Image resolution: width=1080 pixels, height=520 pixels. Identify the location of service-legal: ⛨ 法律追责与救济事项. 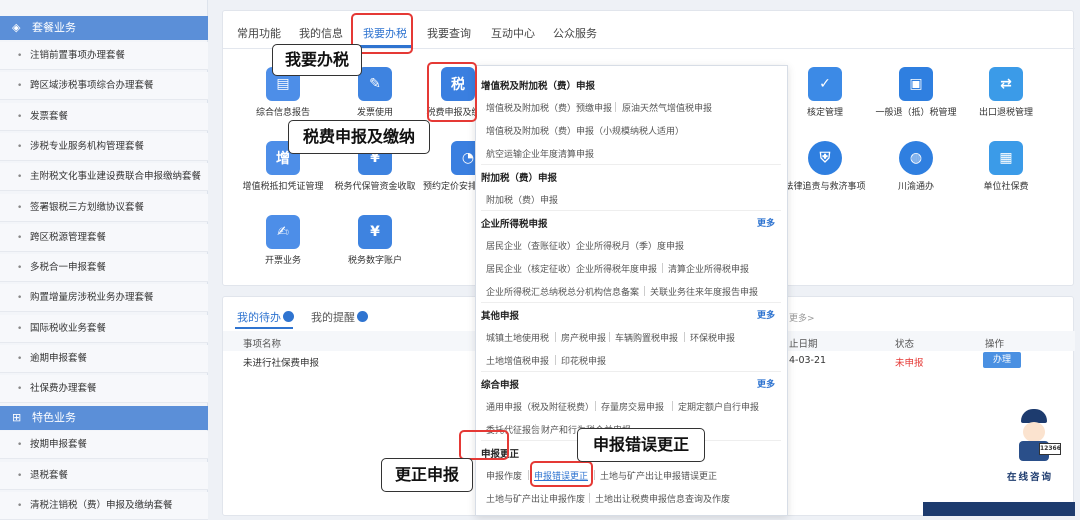
(825, 167).